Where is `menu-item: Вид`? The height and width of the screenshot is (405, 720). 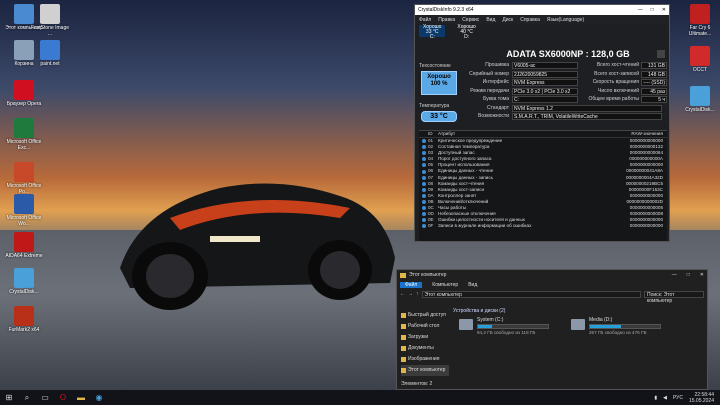
menu-item: Вид is located at coordinates (490, 20).